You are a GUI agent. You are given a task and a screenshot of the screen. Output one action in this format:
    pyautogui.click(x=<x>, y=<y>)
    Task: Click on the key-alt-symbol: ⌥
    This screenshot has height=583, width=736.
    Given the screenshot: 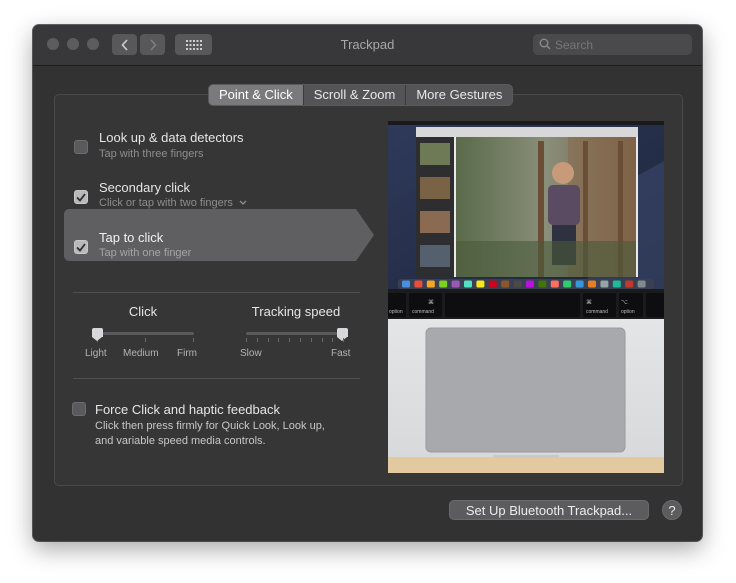 What is the action you would take?
    pyautogui.click(x=624, y=303)
    